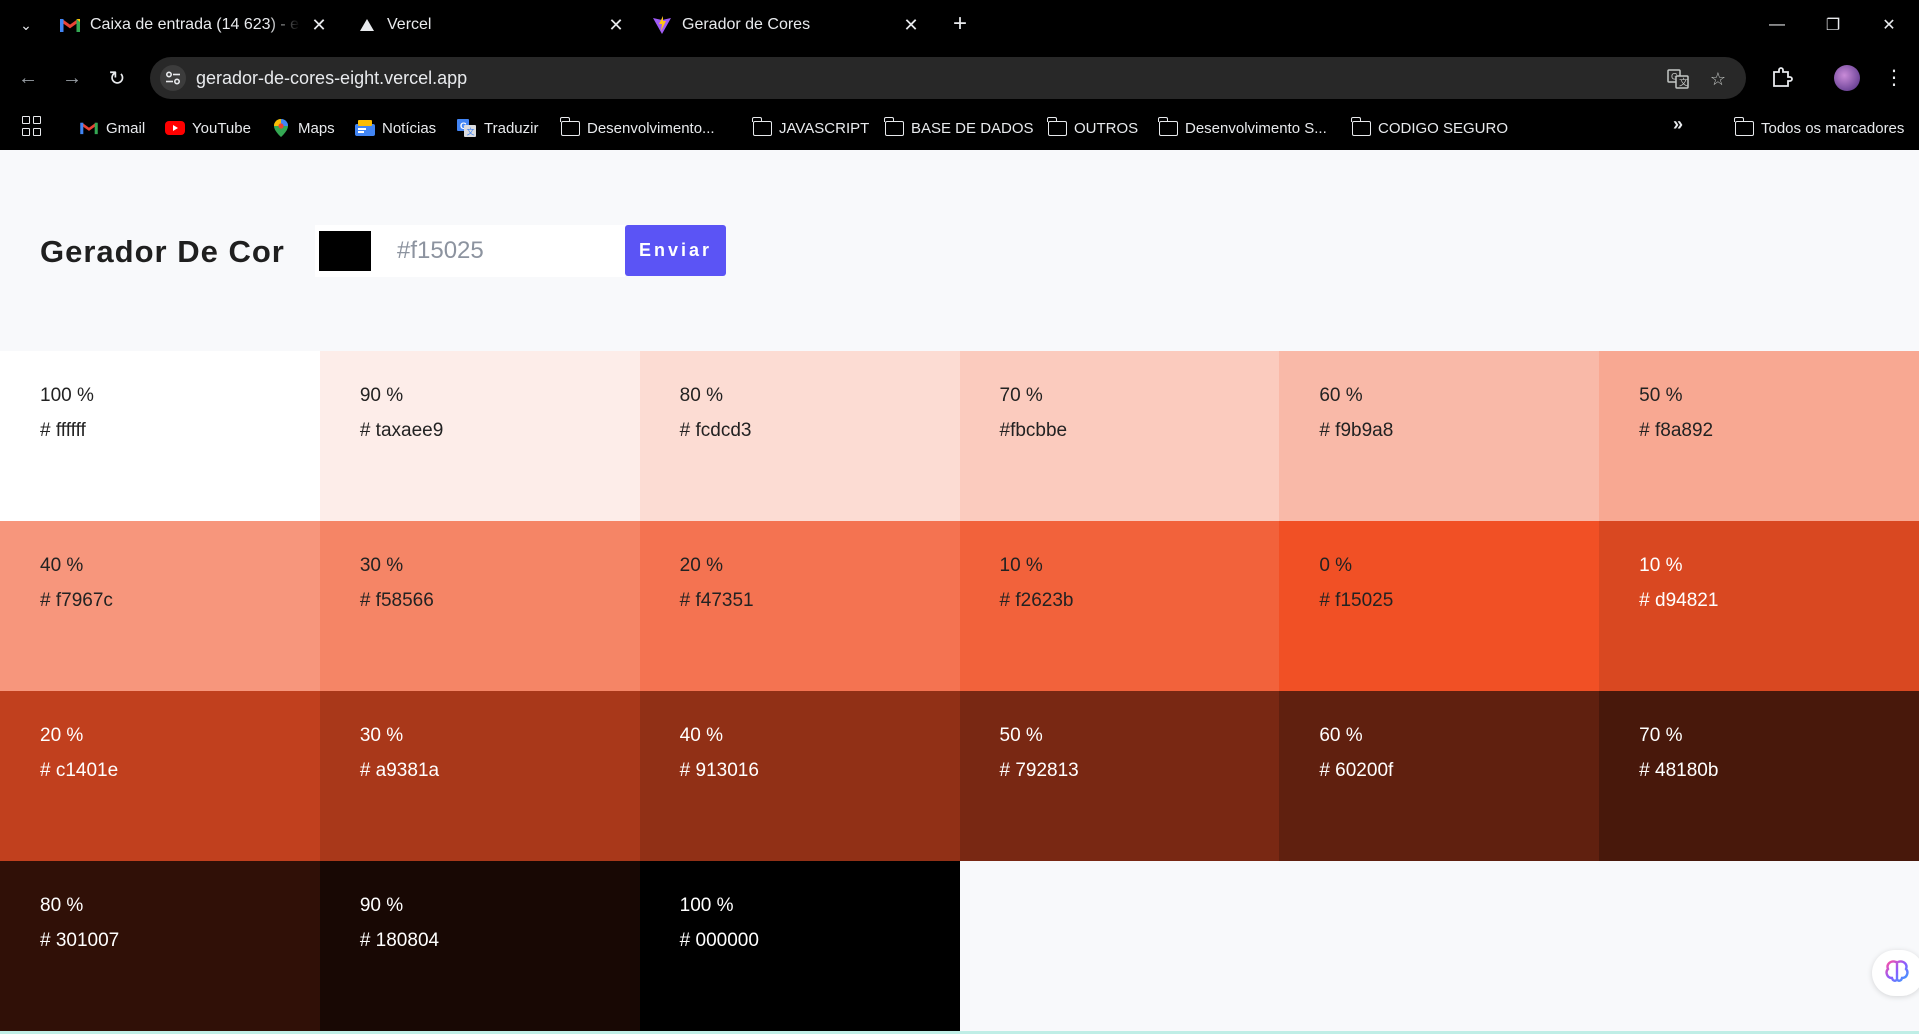  I want to click on page-title: Gerador De Cor, so click(162, 251).